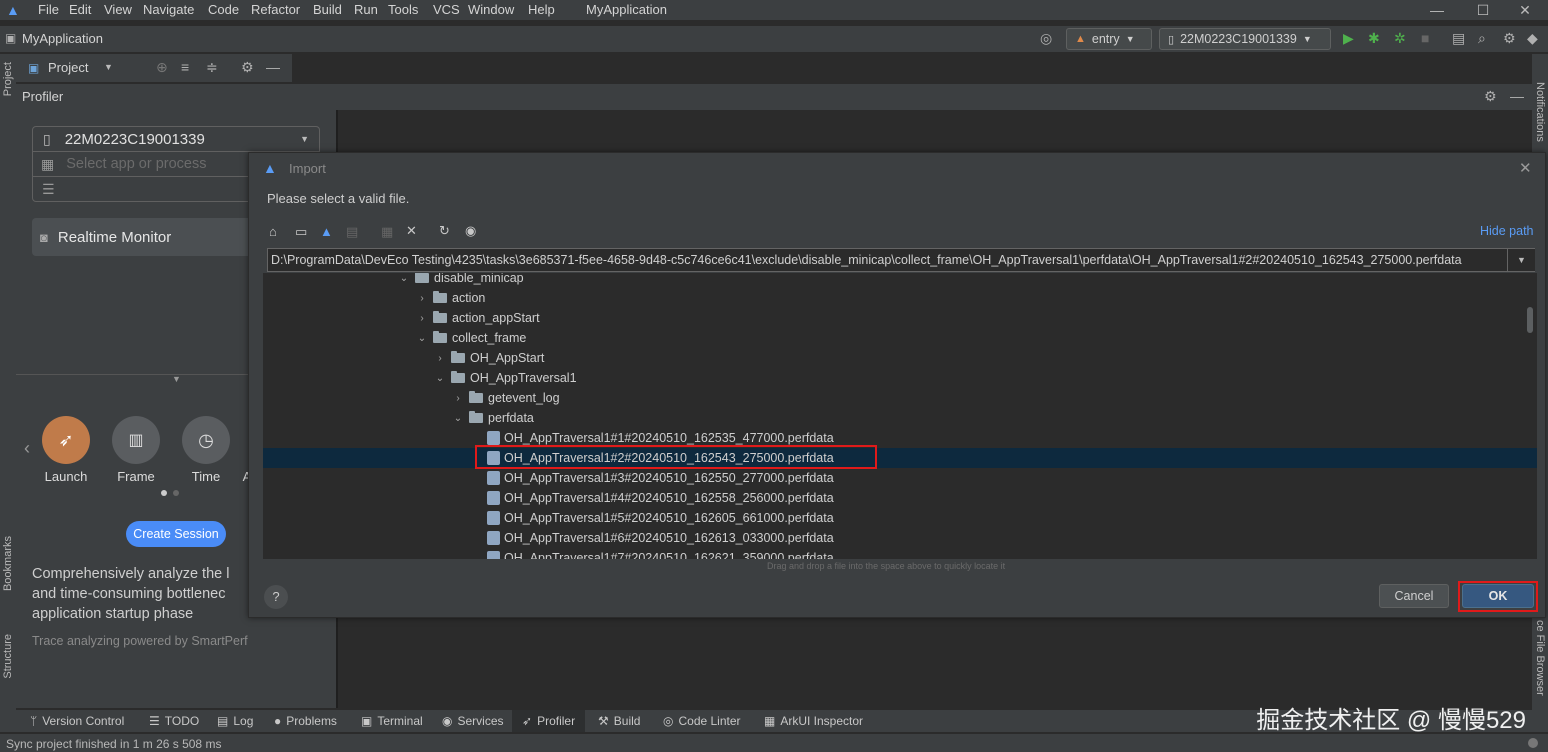 Image resolution: width=1548 pixels, height=752 pixels. I want to click on tab-build: ⚒ Build, so click(619, 721).